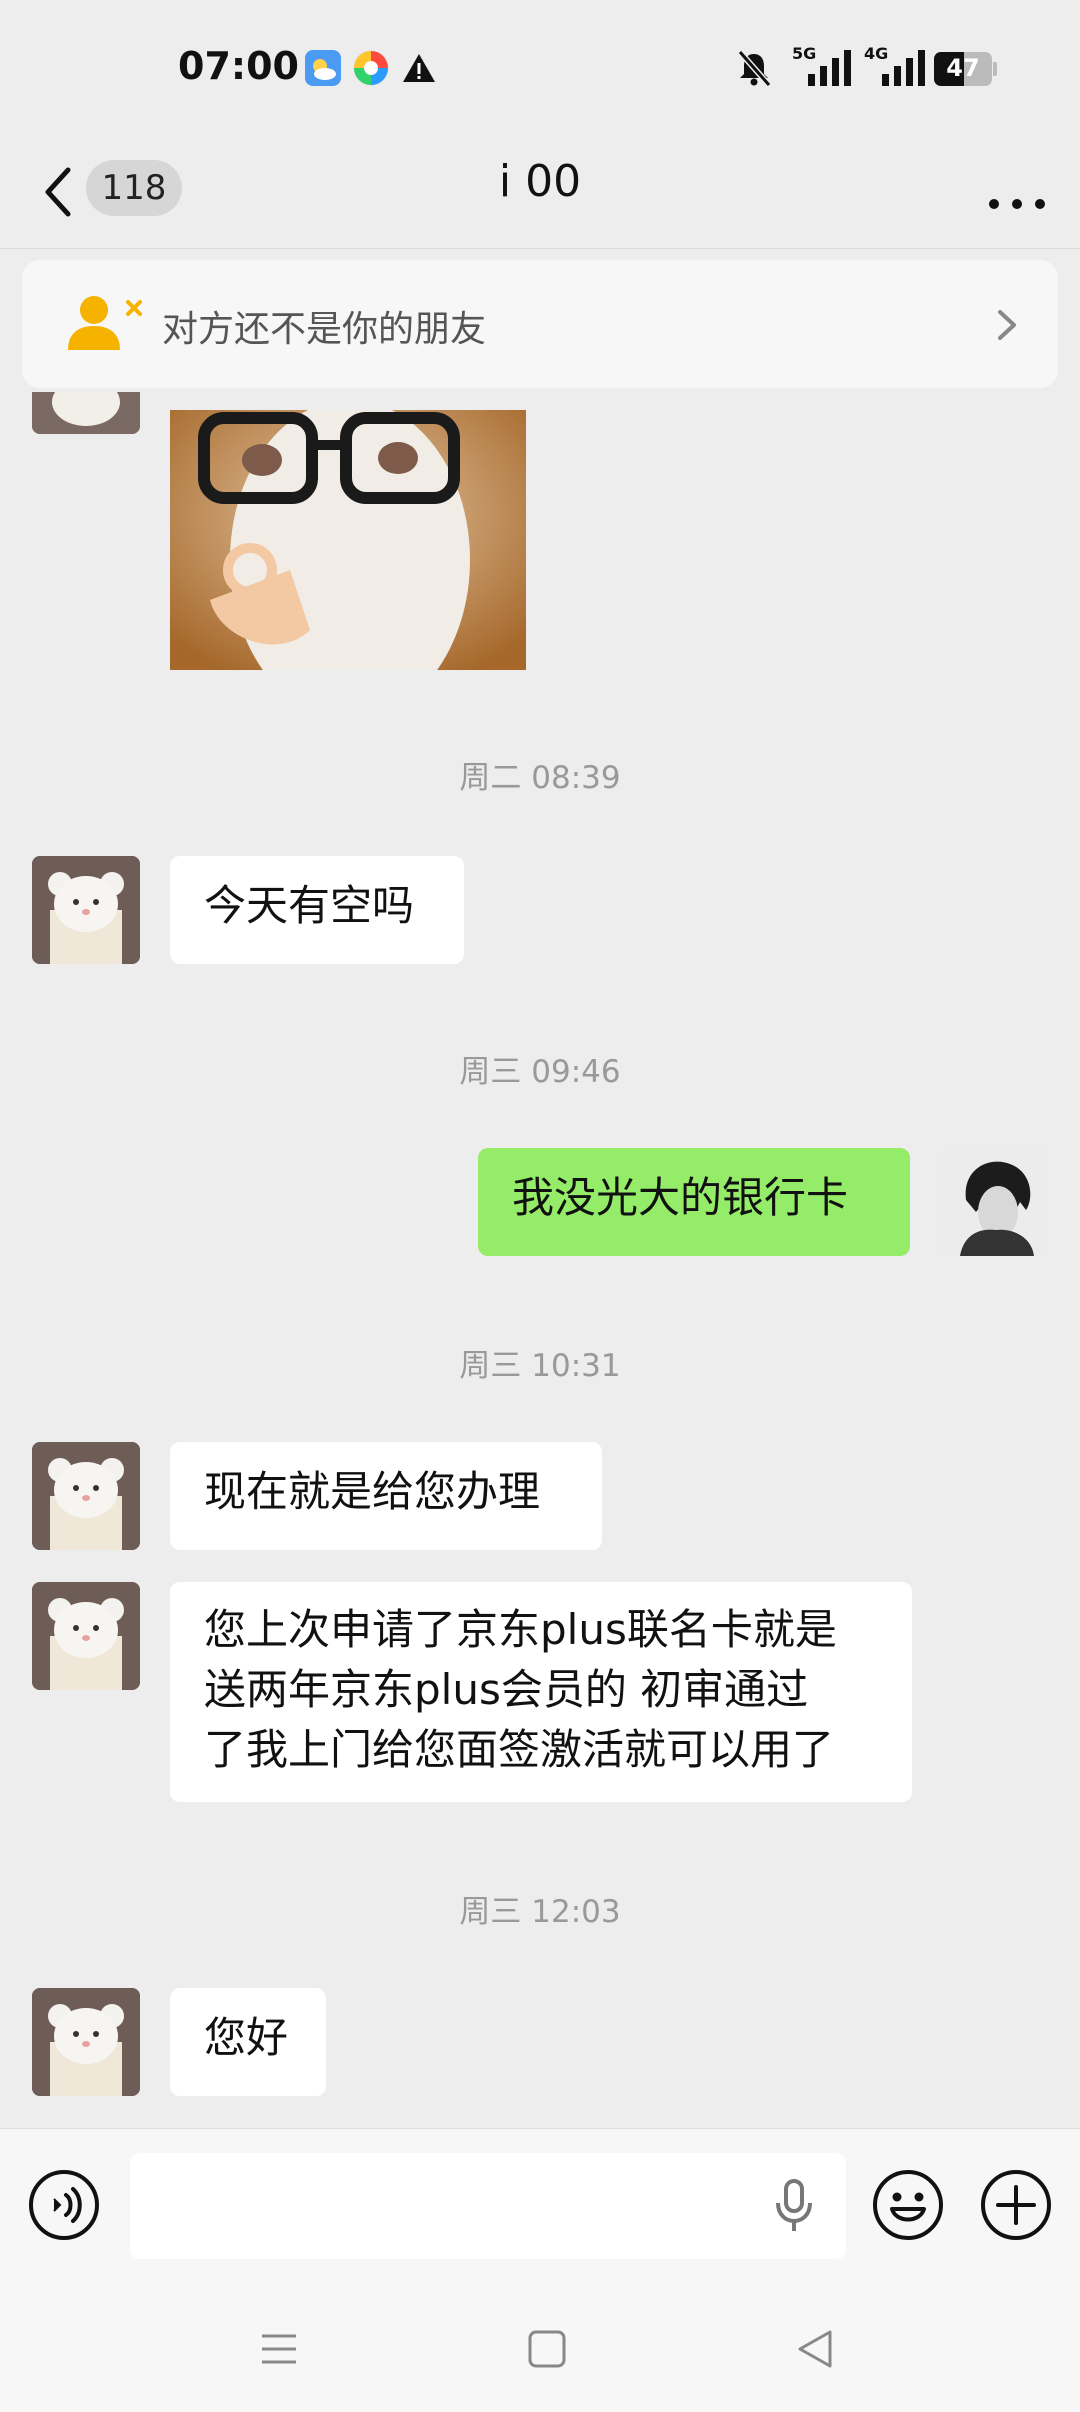  Describe the element at coordinates (820, 66) in the screenshot. I see `signal-5g-icon: 5G` at that location.